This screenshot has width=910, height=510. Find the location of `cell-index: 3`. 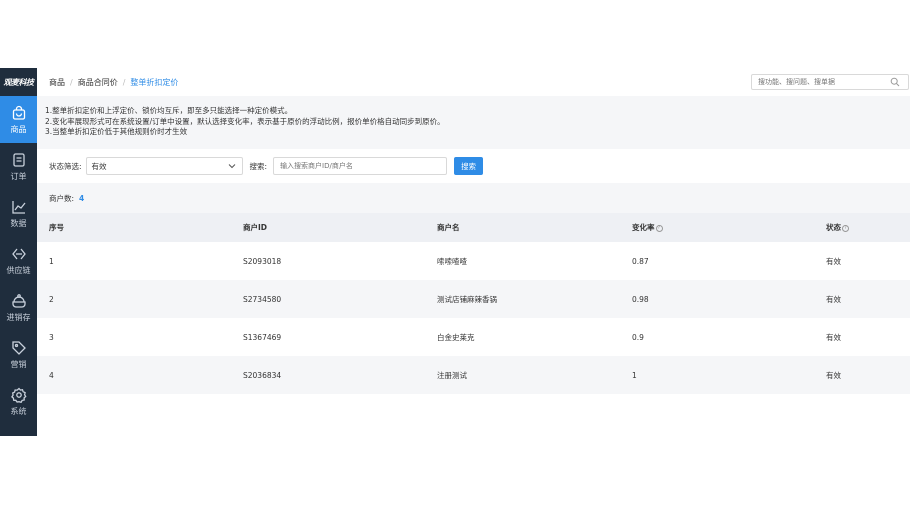

cell-index: 3 is located at coordinates (51, 337).